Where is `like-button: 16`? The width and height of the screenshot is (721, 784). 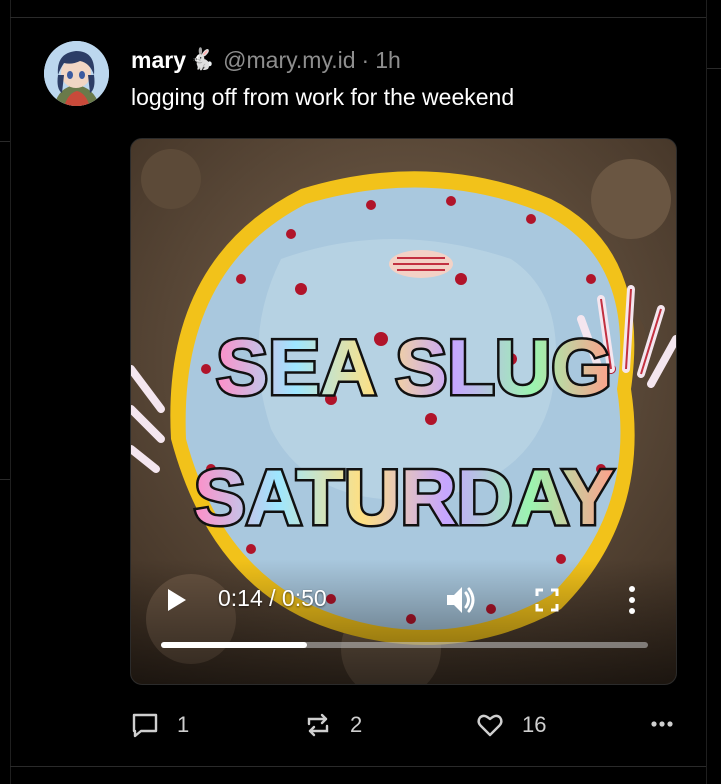
like-button: 16 is located at coordinates (511, 725).